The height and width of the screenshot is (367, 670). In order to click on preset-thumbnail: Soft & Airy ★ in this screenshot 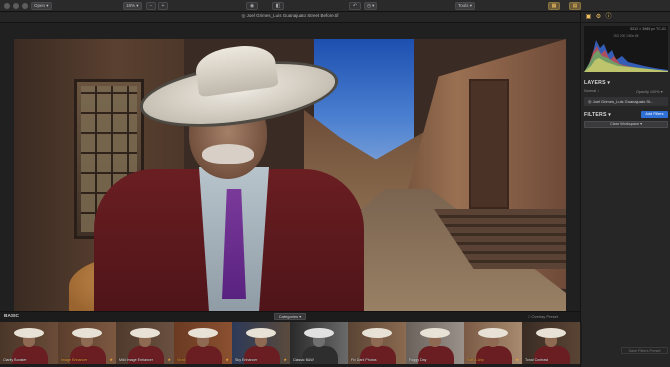, I will do `click(494, 343)`.